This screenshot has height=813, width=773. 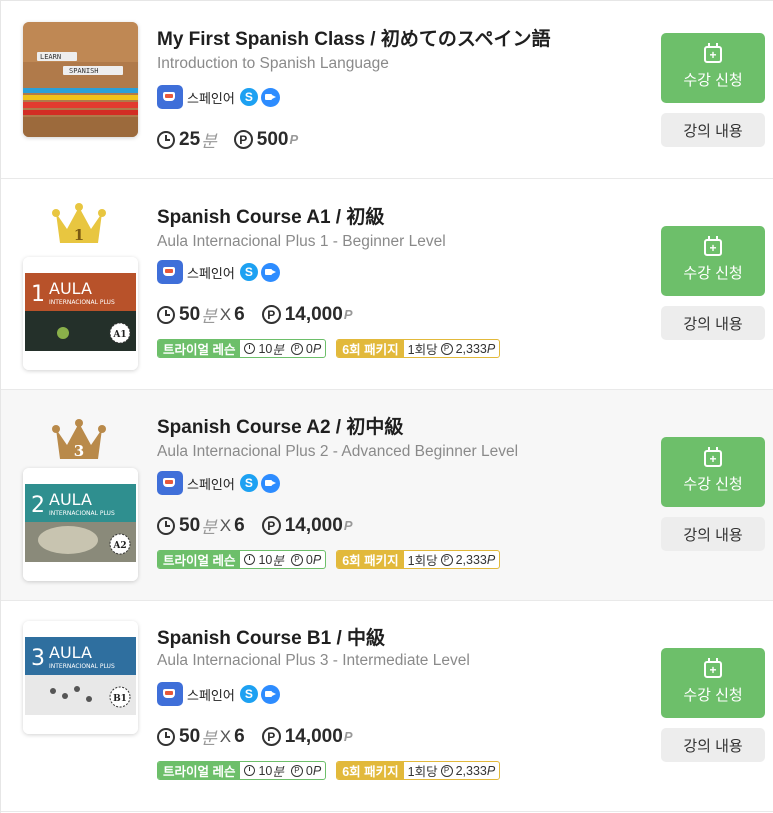 I want to click on price-value: 500, so click(x=272, y=139).